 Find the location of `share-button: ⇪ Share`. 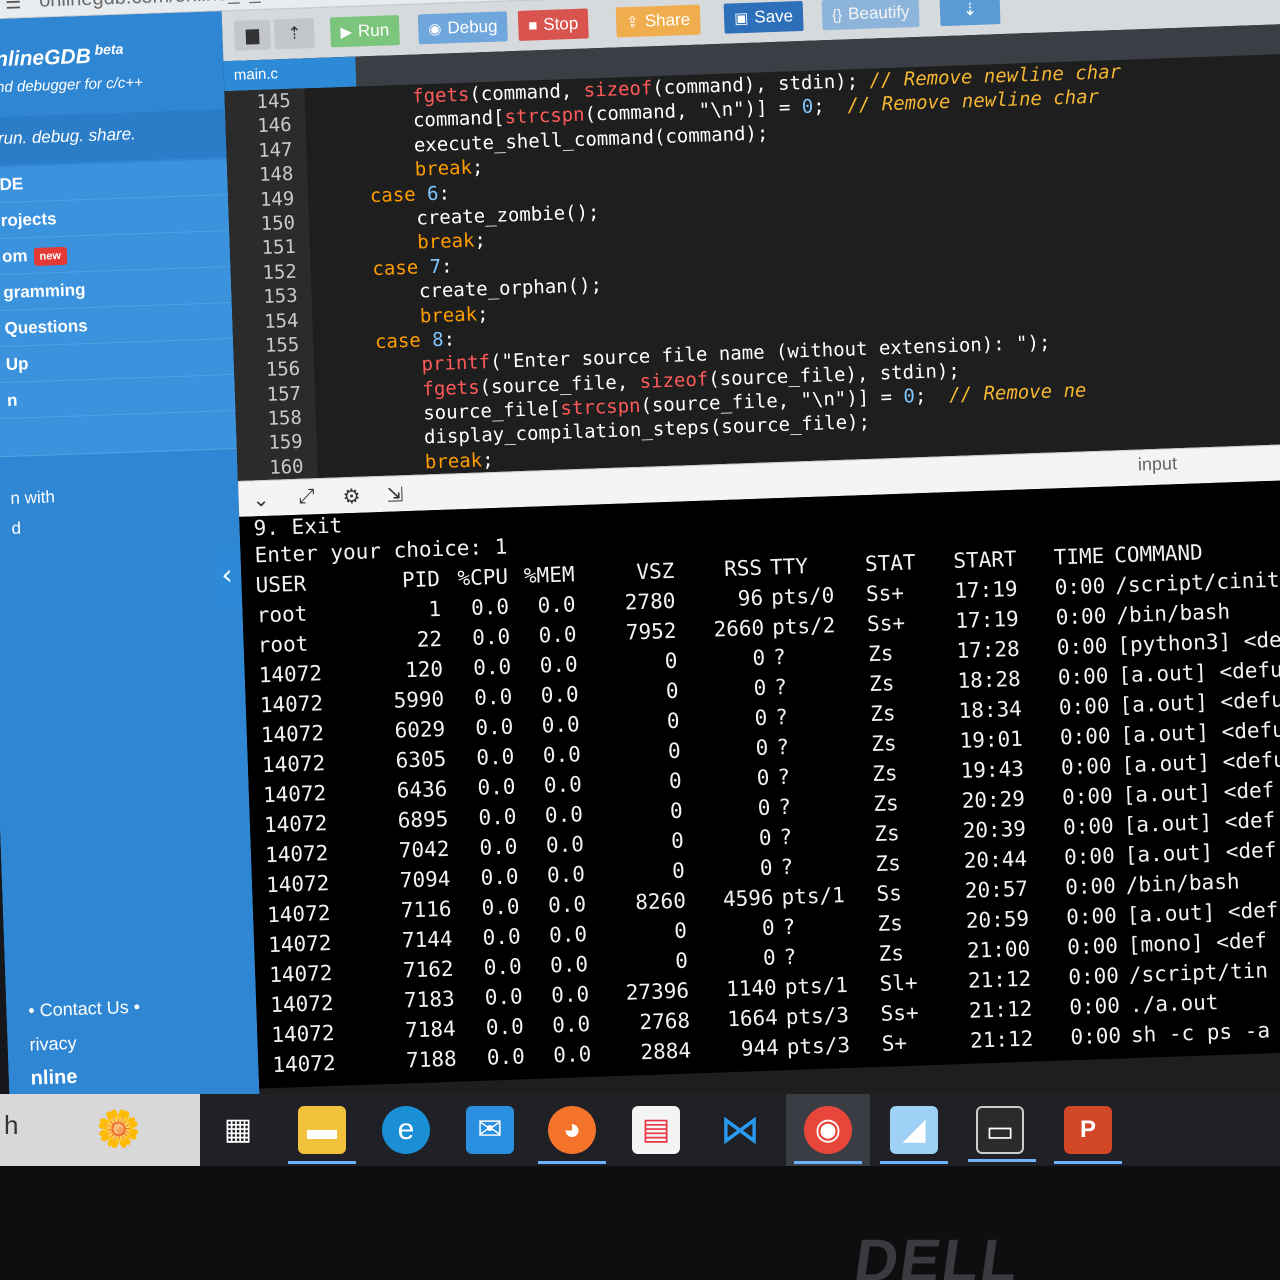

share-button: ⇪ Share is located at coordinates (658, 21).